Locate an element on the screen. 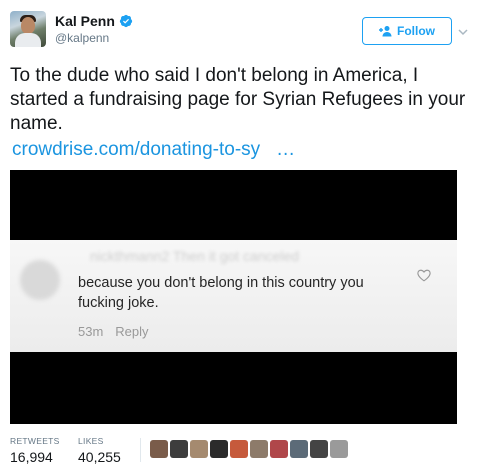 This screenshot has height=469, width=477. likes-stat: LIKES 40,255 is located at coordinates (99, 450).